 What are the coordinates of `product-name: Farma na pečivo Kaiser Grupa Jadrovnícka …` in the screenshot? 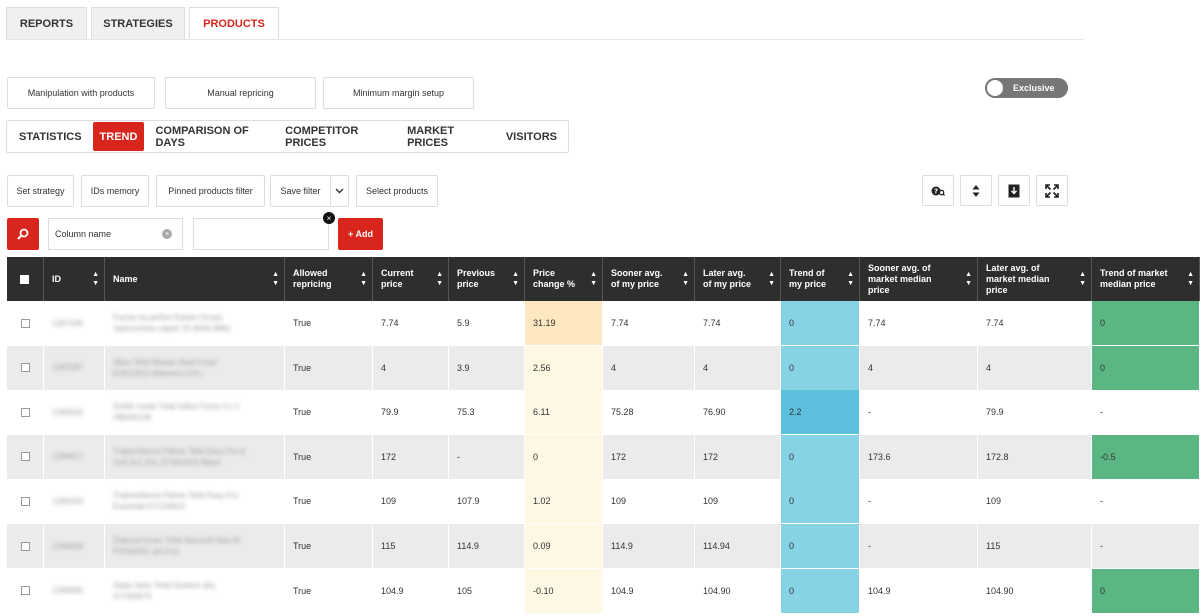 It's located at (172, 323).